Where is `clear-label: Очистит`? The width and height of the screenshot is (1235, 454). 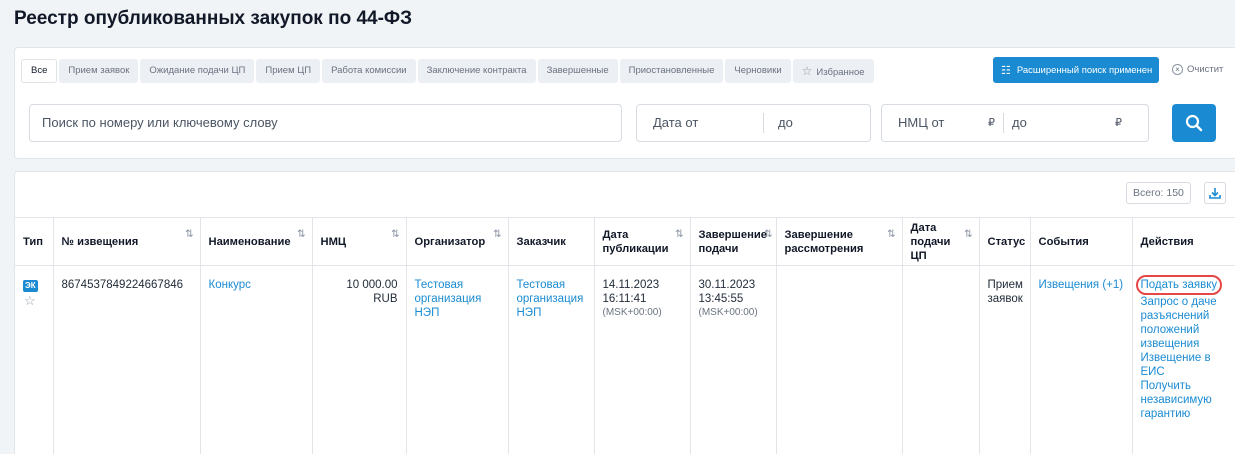 clear-label: Очистит is located at coordinates (1205, 69).